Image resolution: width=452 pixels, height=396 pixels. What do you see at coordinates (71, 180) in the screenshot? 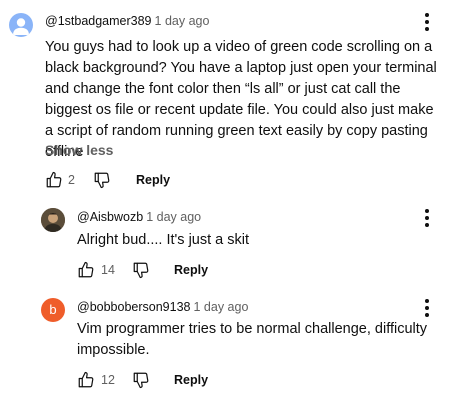
I see `like-count: 2` at bounding box center [71, 180].